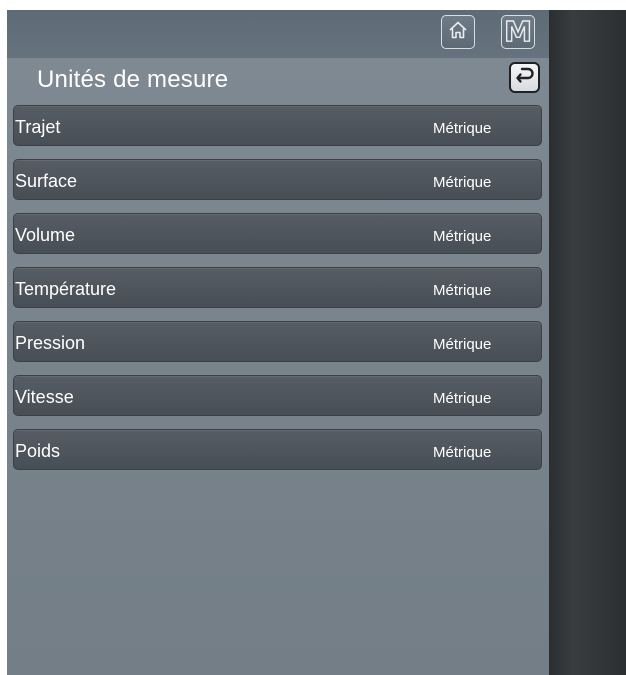 This screenshot has width=626, height=675. I want to click on home-icon, so click(458, 32).